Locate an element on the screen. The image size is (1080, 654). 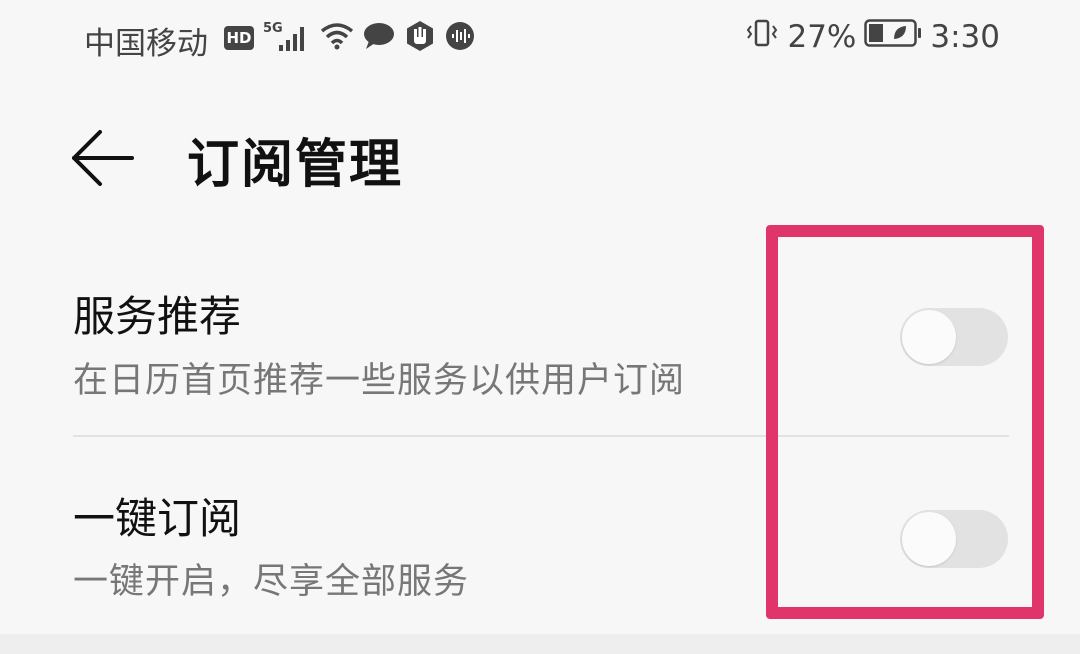
signal-icon: 5G is located at coordinates (287, 37).